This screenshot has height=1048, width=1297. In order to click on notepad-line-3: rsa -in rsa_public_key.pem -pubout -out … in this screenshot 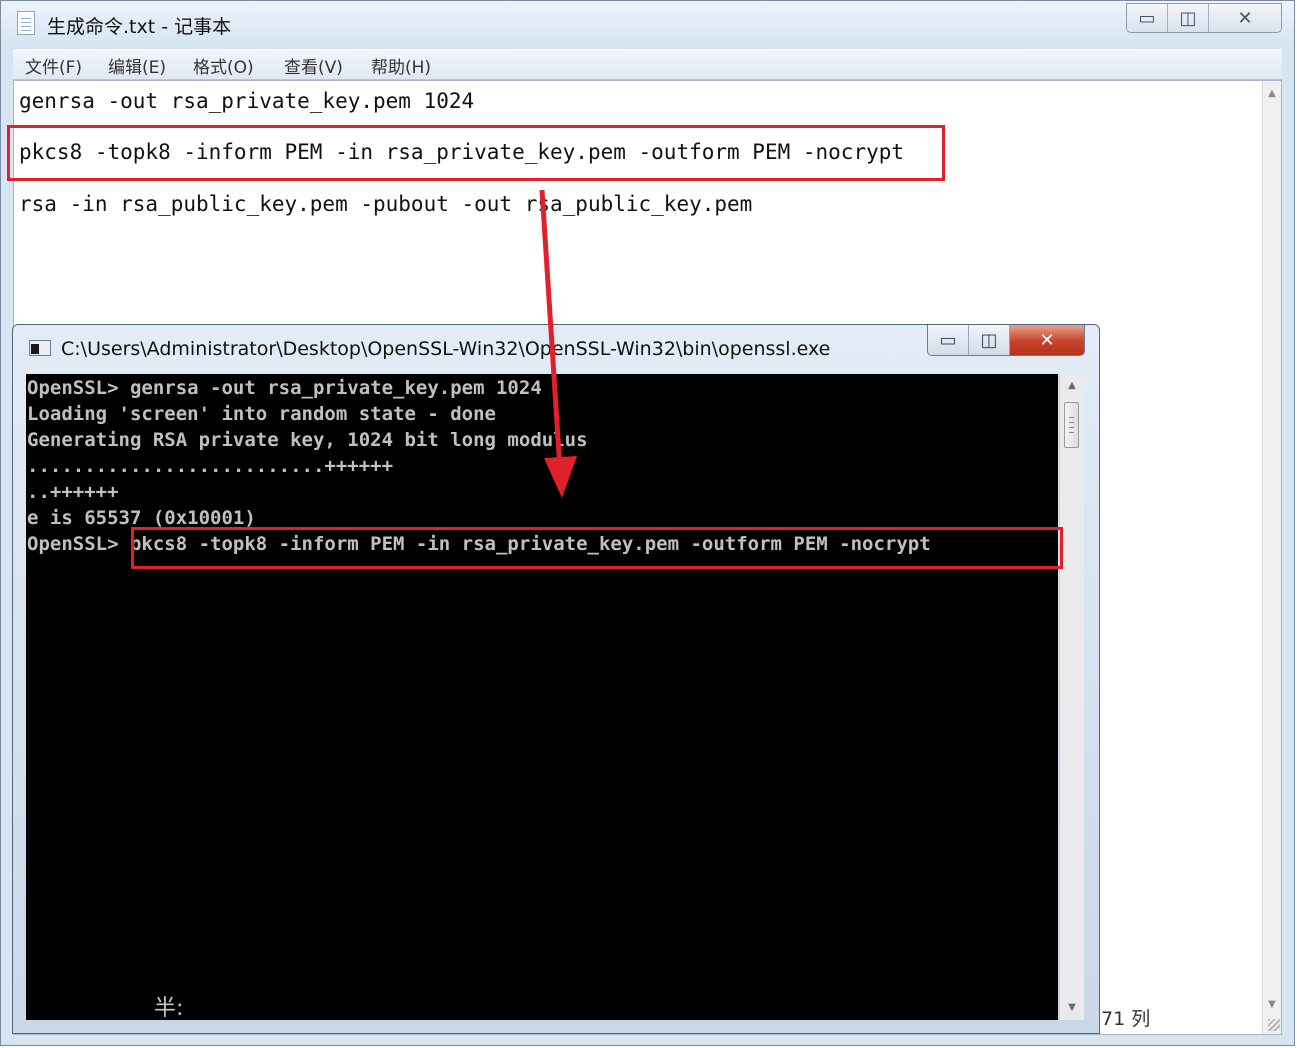, I will do `click(386, 204)`.